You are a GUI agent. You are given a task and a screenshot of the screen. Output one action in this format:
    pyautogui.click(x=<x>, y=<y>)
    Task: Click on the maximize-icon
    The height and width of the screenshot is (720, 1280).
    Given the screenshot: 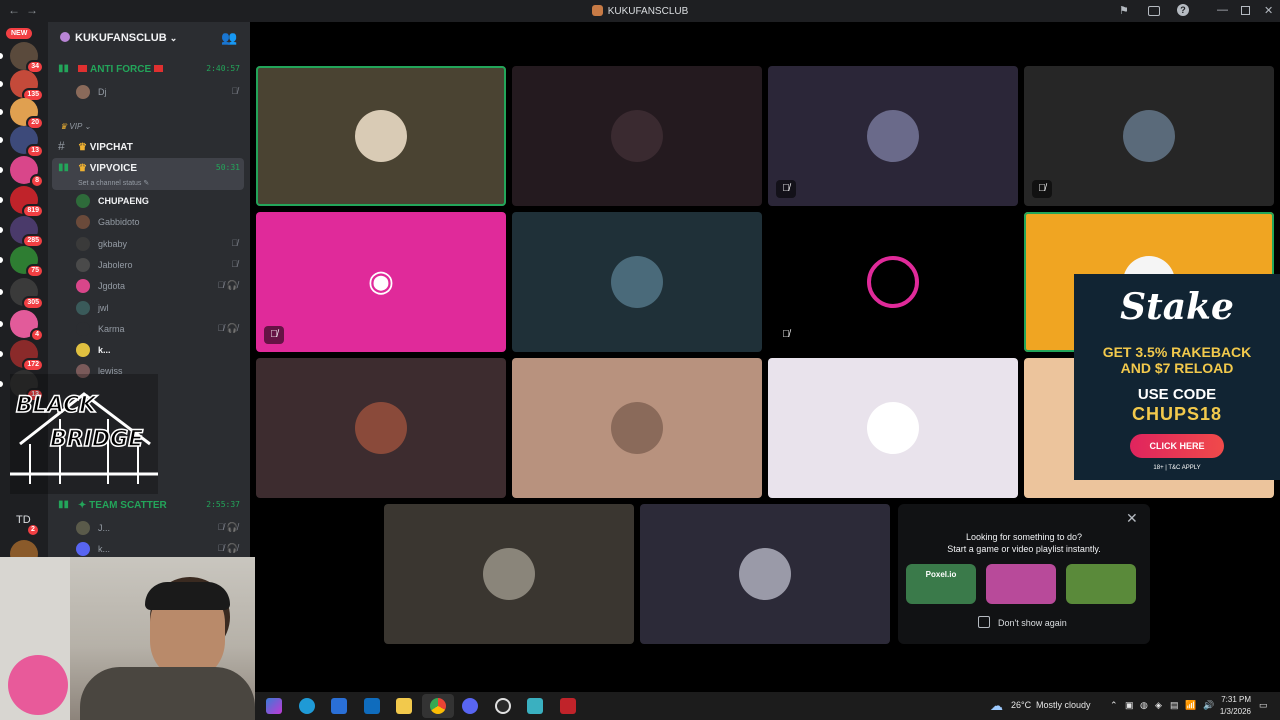 What is the action you would take?
    pyautogui.click(x=1245, y=10)
    